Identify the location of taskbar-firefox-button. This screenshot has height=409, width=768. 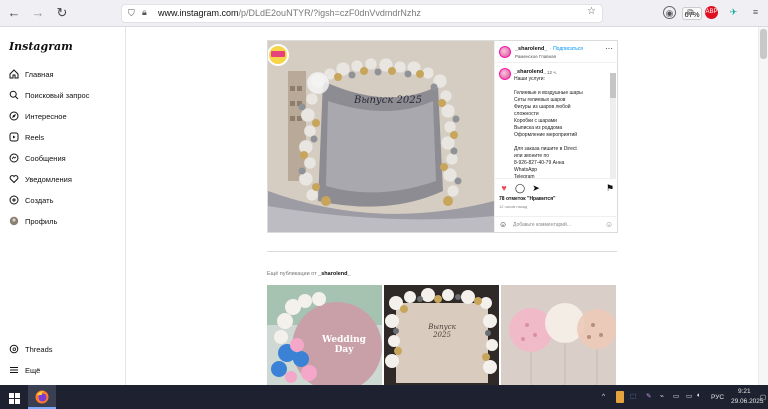
(42, 397).